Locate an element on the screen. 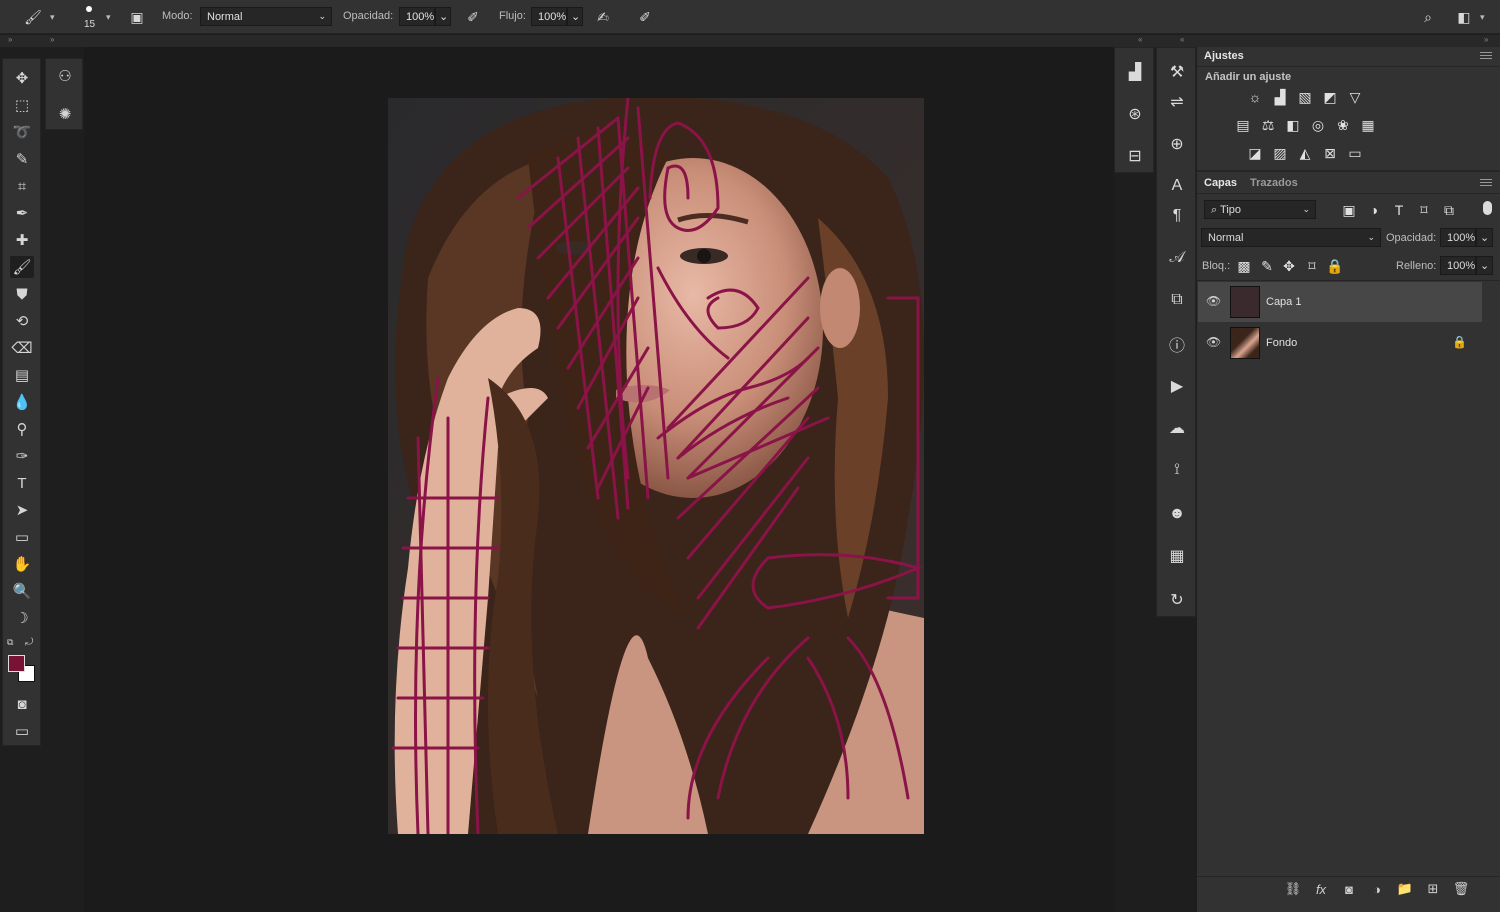  clone-source-icon: ⊕ is located at coordinates (1177, 144).